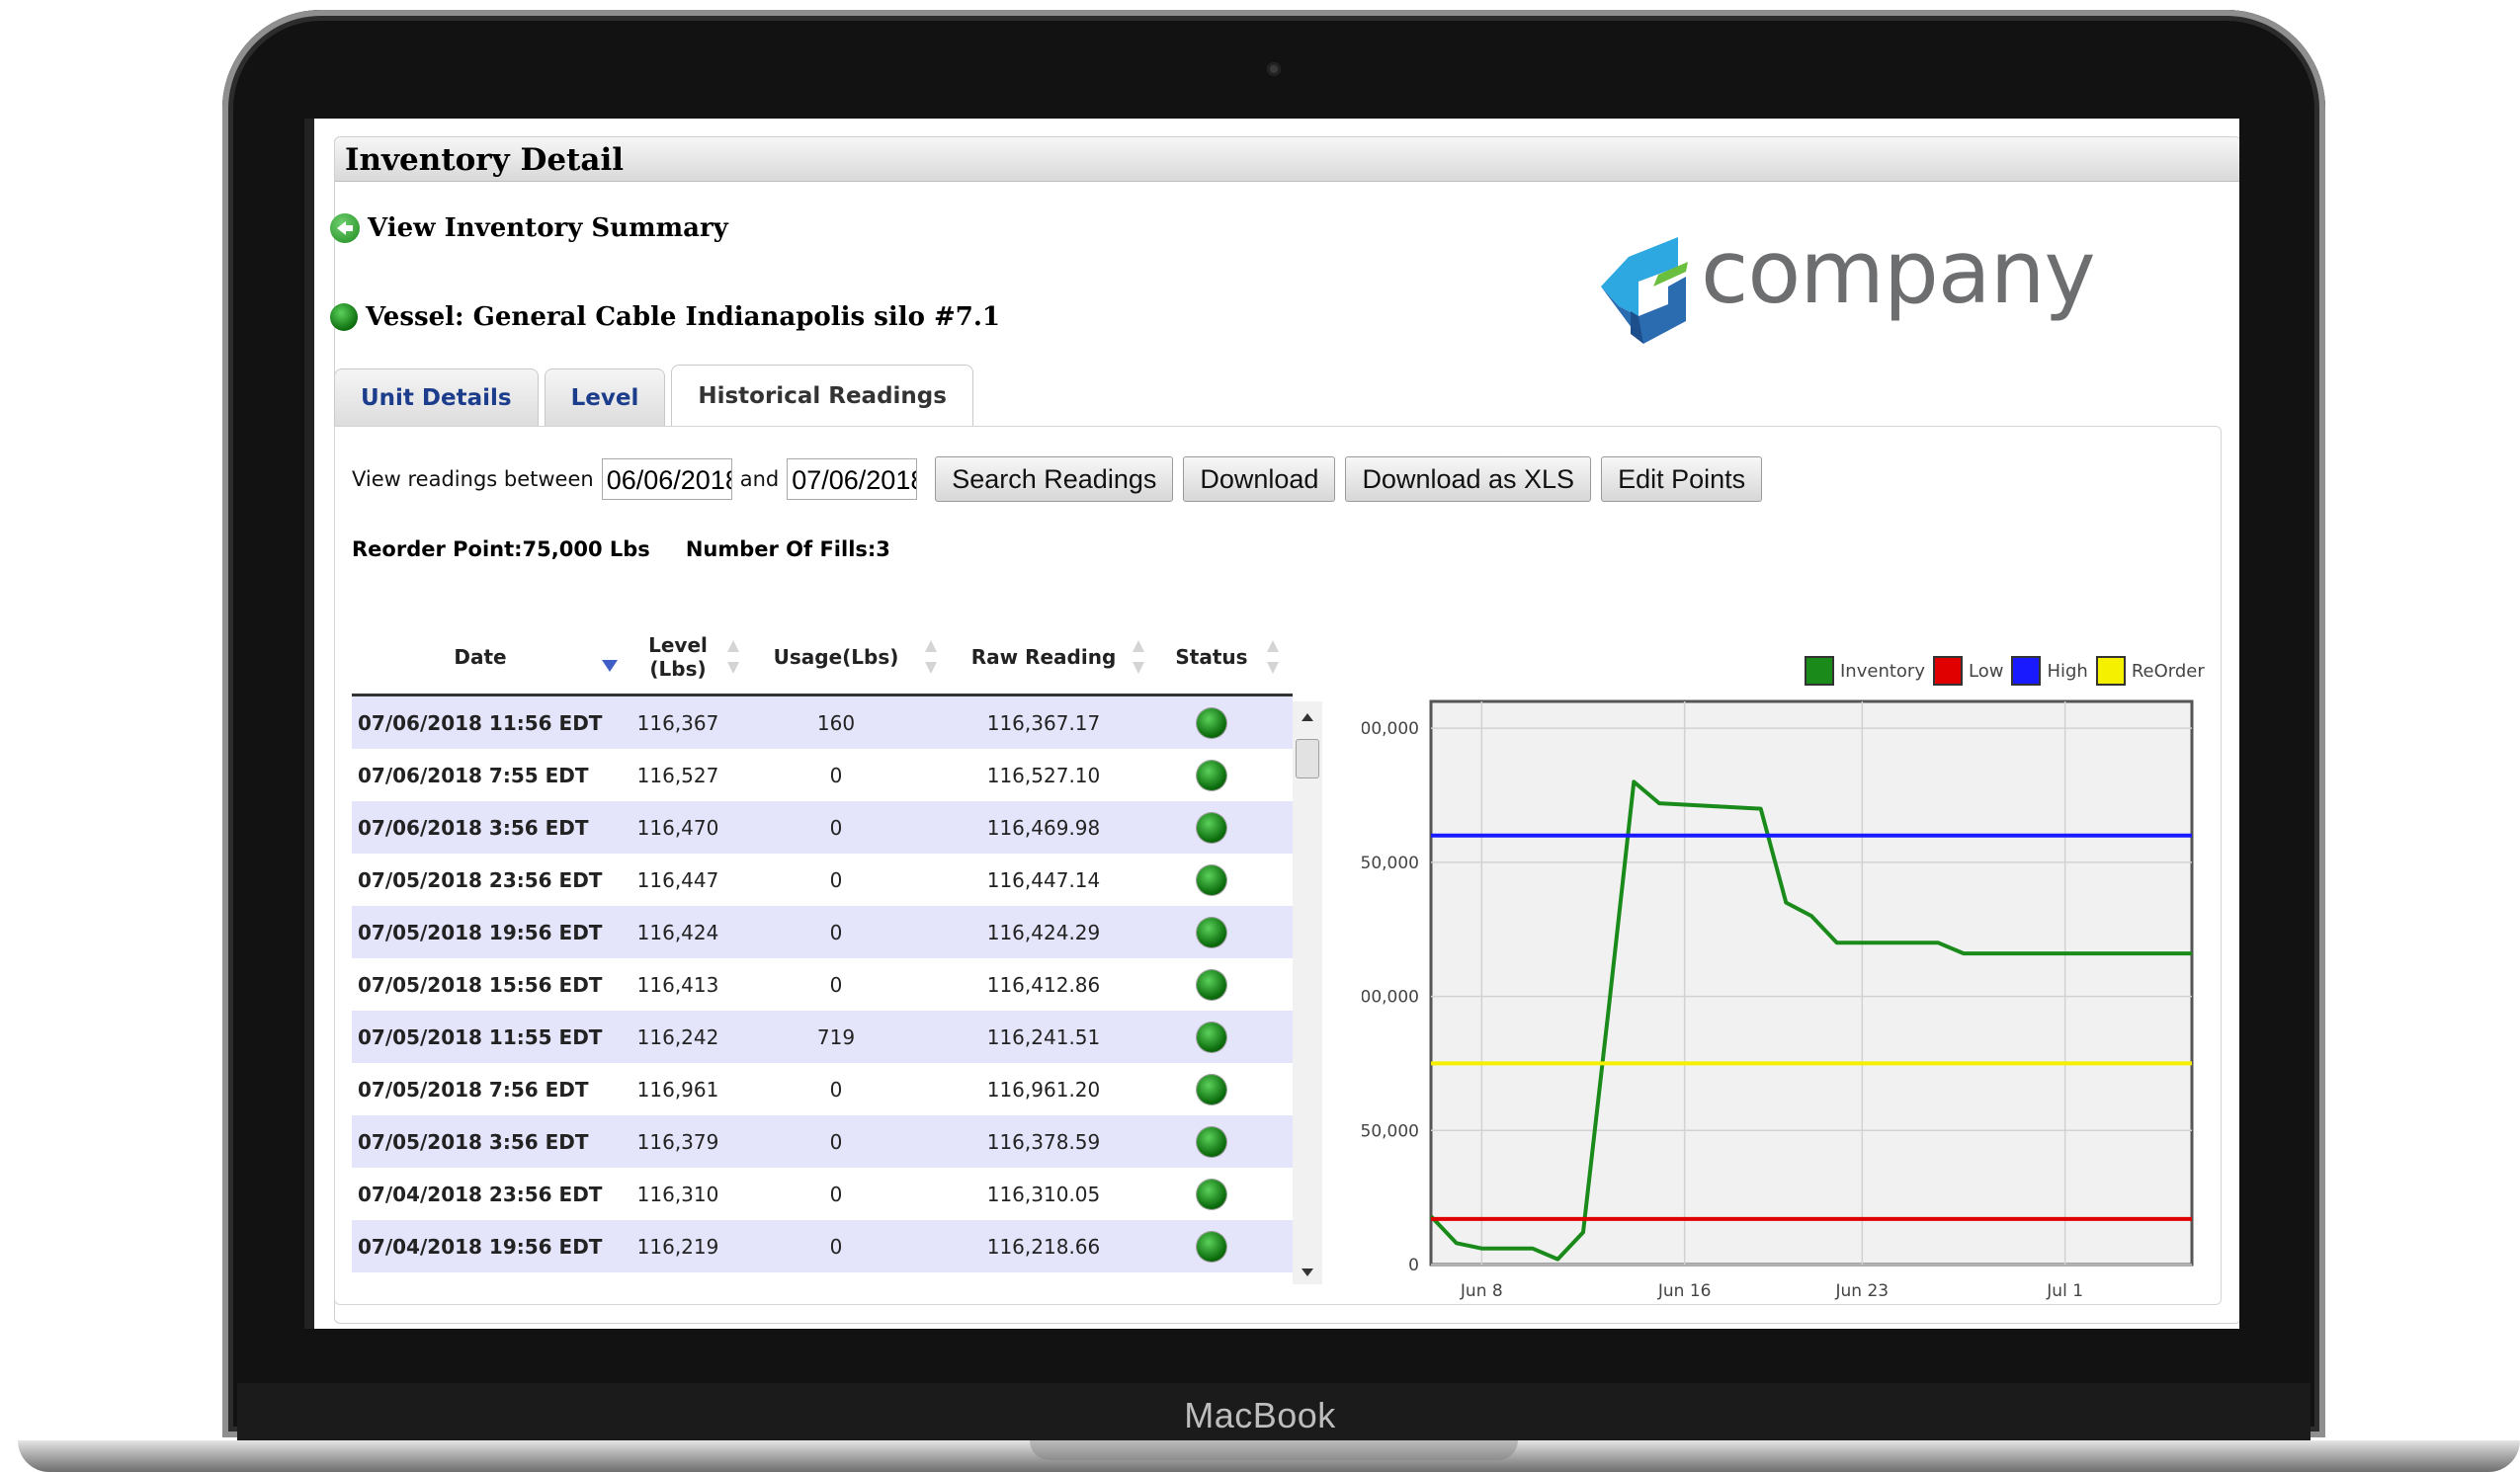 This screenshot has height=1472, width=2520. Describe the element at coordinates (345, 228) in the screenshot. I see `back-arrow-icon` at that location.